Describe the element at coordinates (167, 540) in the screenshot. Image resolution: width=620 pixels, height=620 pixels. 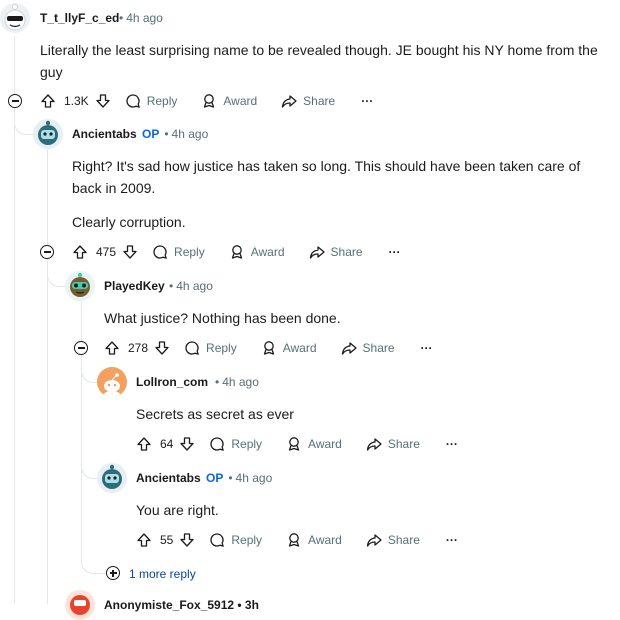
I see `vote-count: 55` at that location.